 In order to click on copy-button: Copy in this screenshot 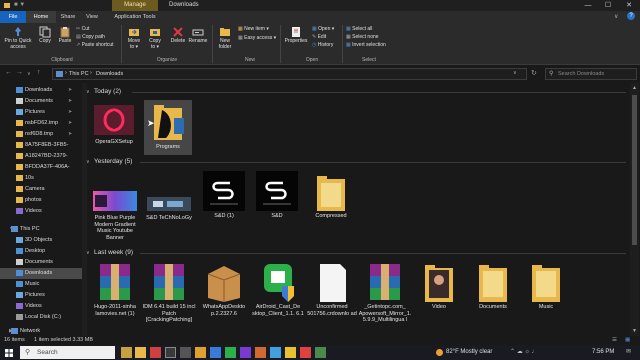, I will do `click(45, 35)`.